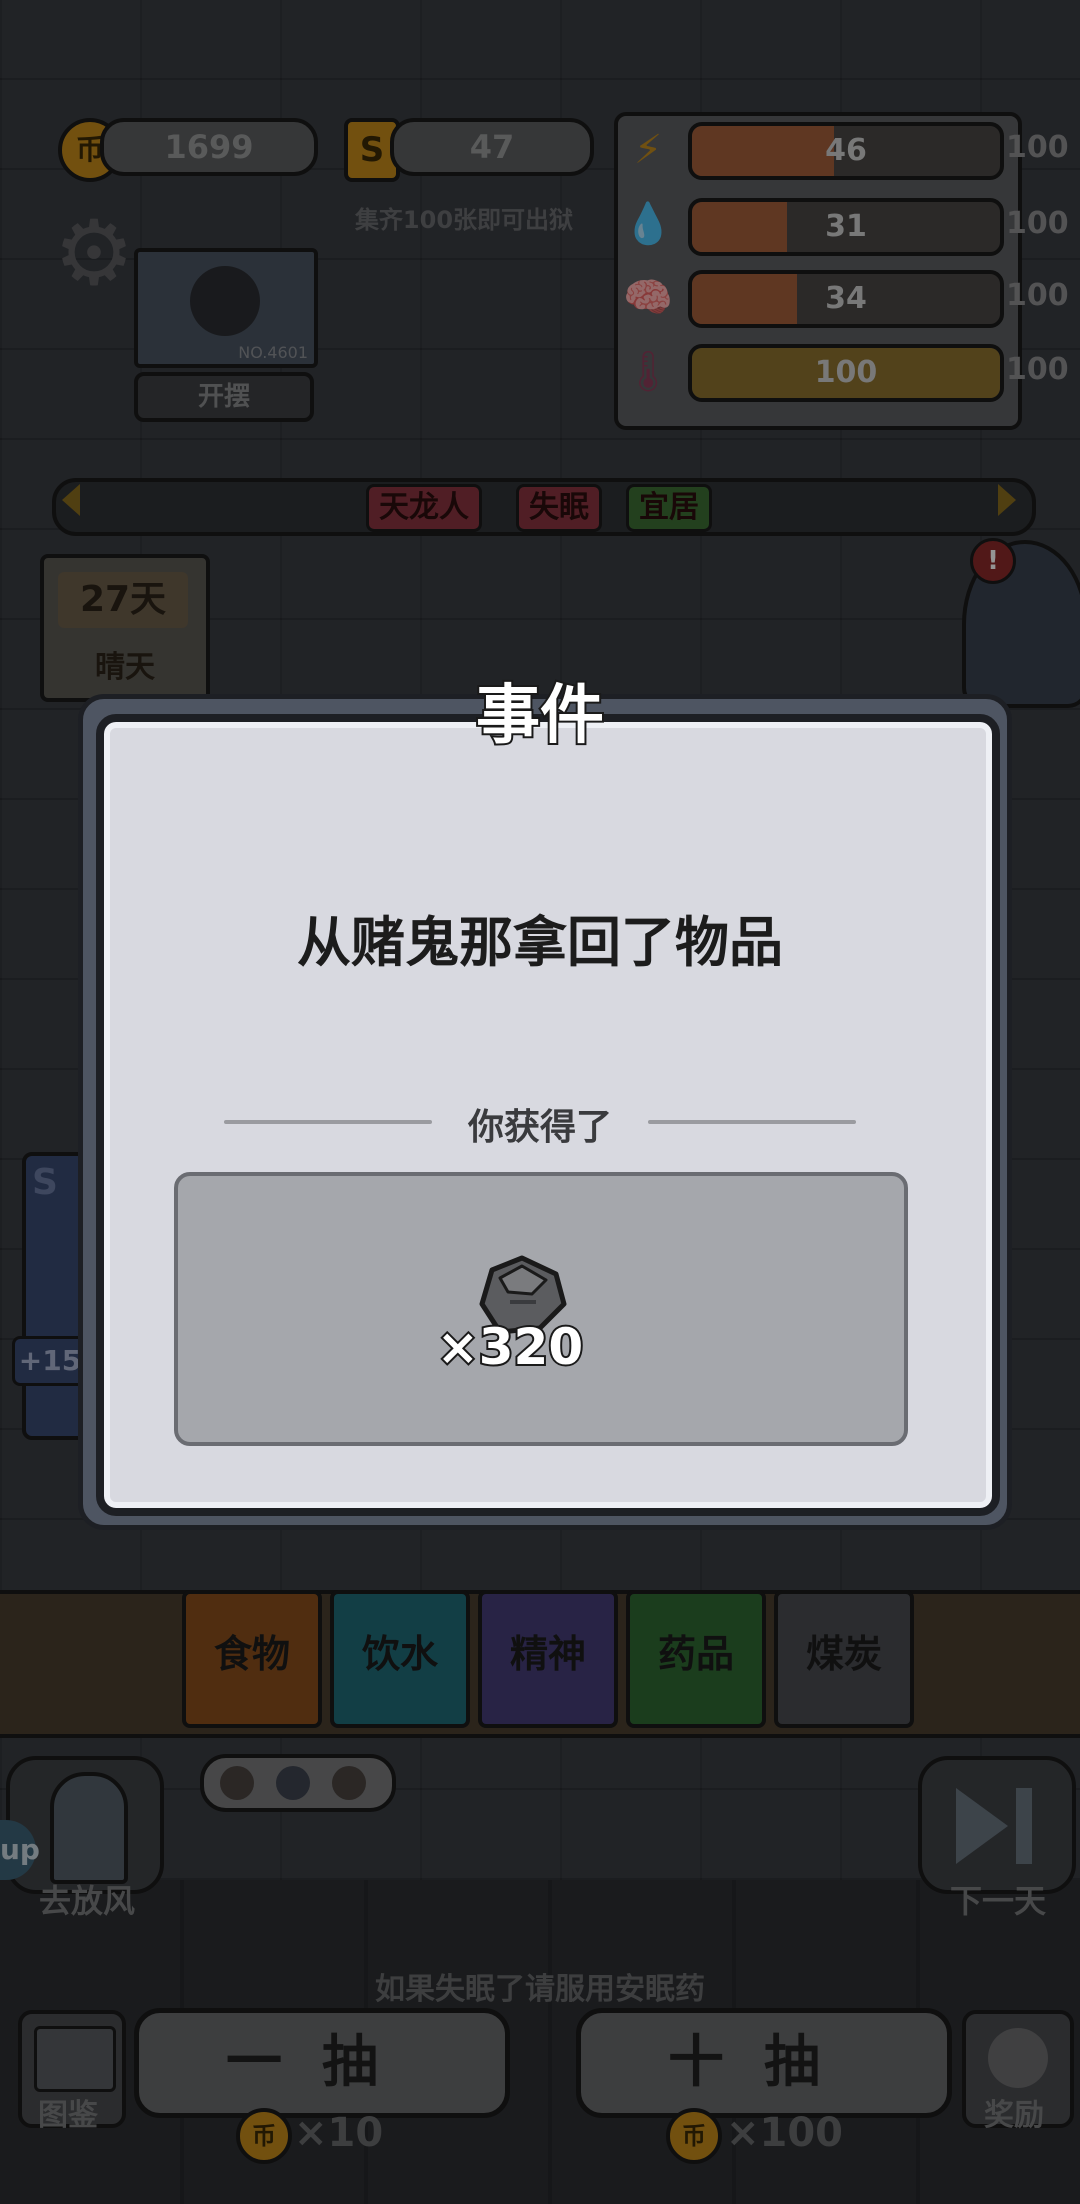  What do you see at coordinates (540, 942) in the screenshot?
I see `event-message: 从赌鬼那拿回了物品` at bounding box center [540, 942].